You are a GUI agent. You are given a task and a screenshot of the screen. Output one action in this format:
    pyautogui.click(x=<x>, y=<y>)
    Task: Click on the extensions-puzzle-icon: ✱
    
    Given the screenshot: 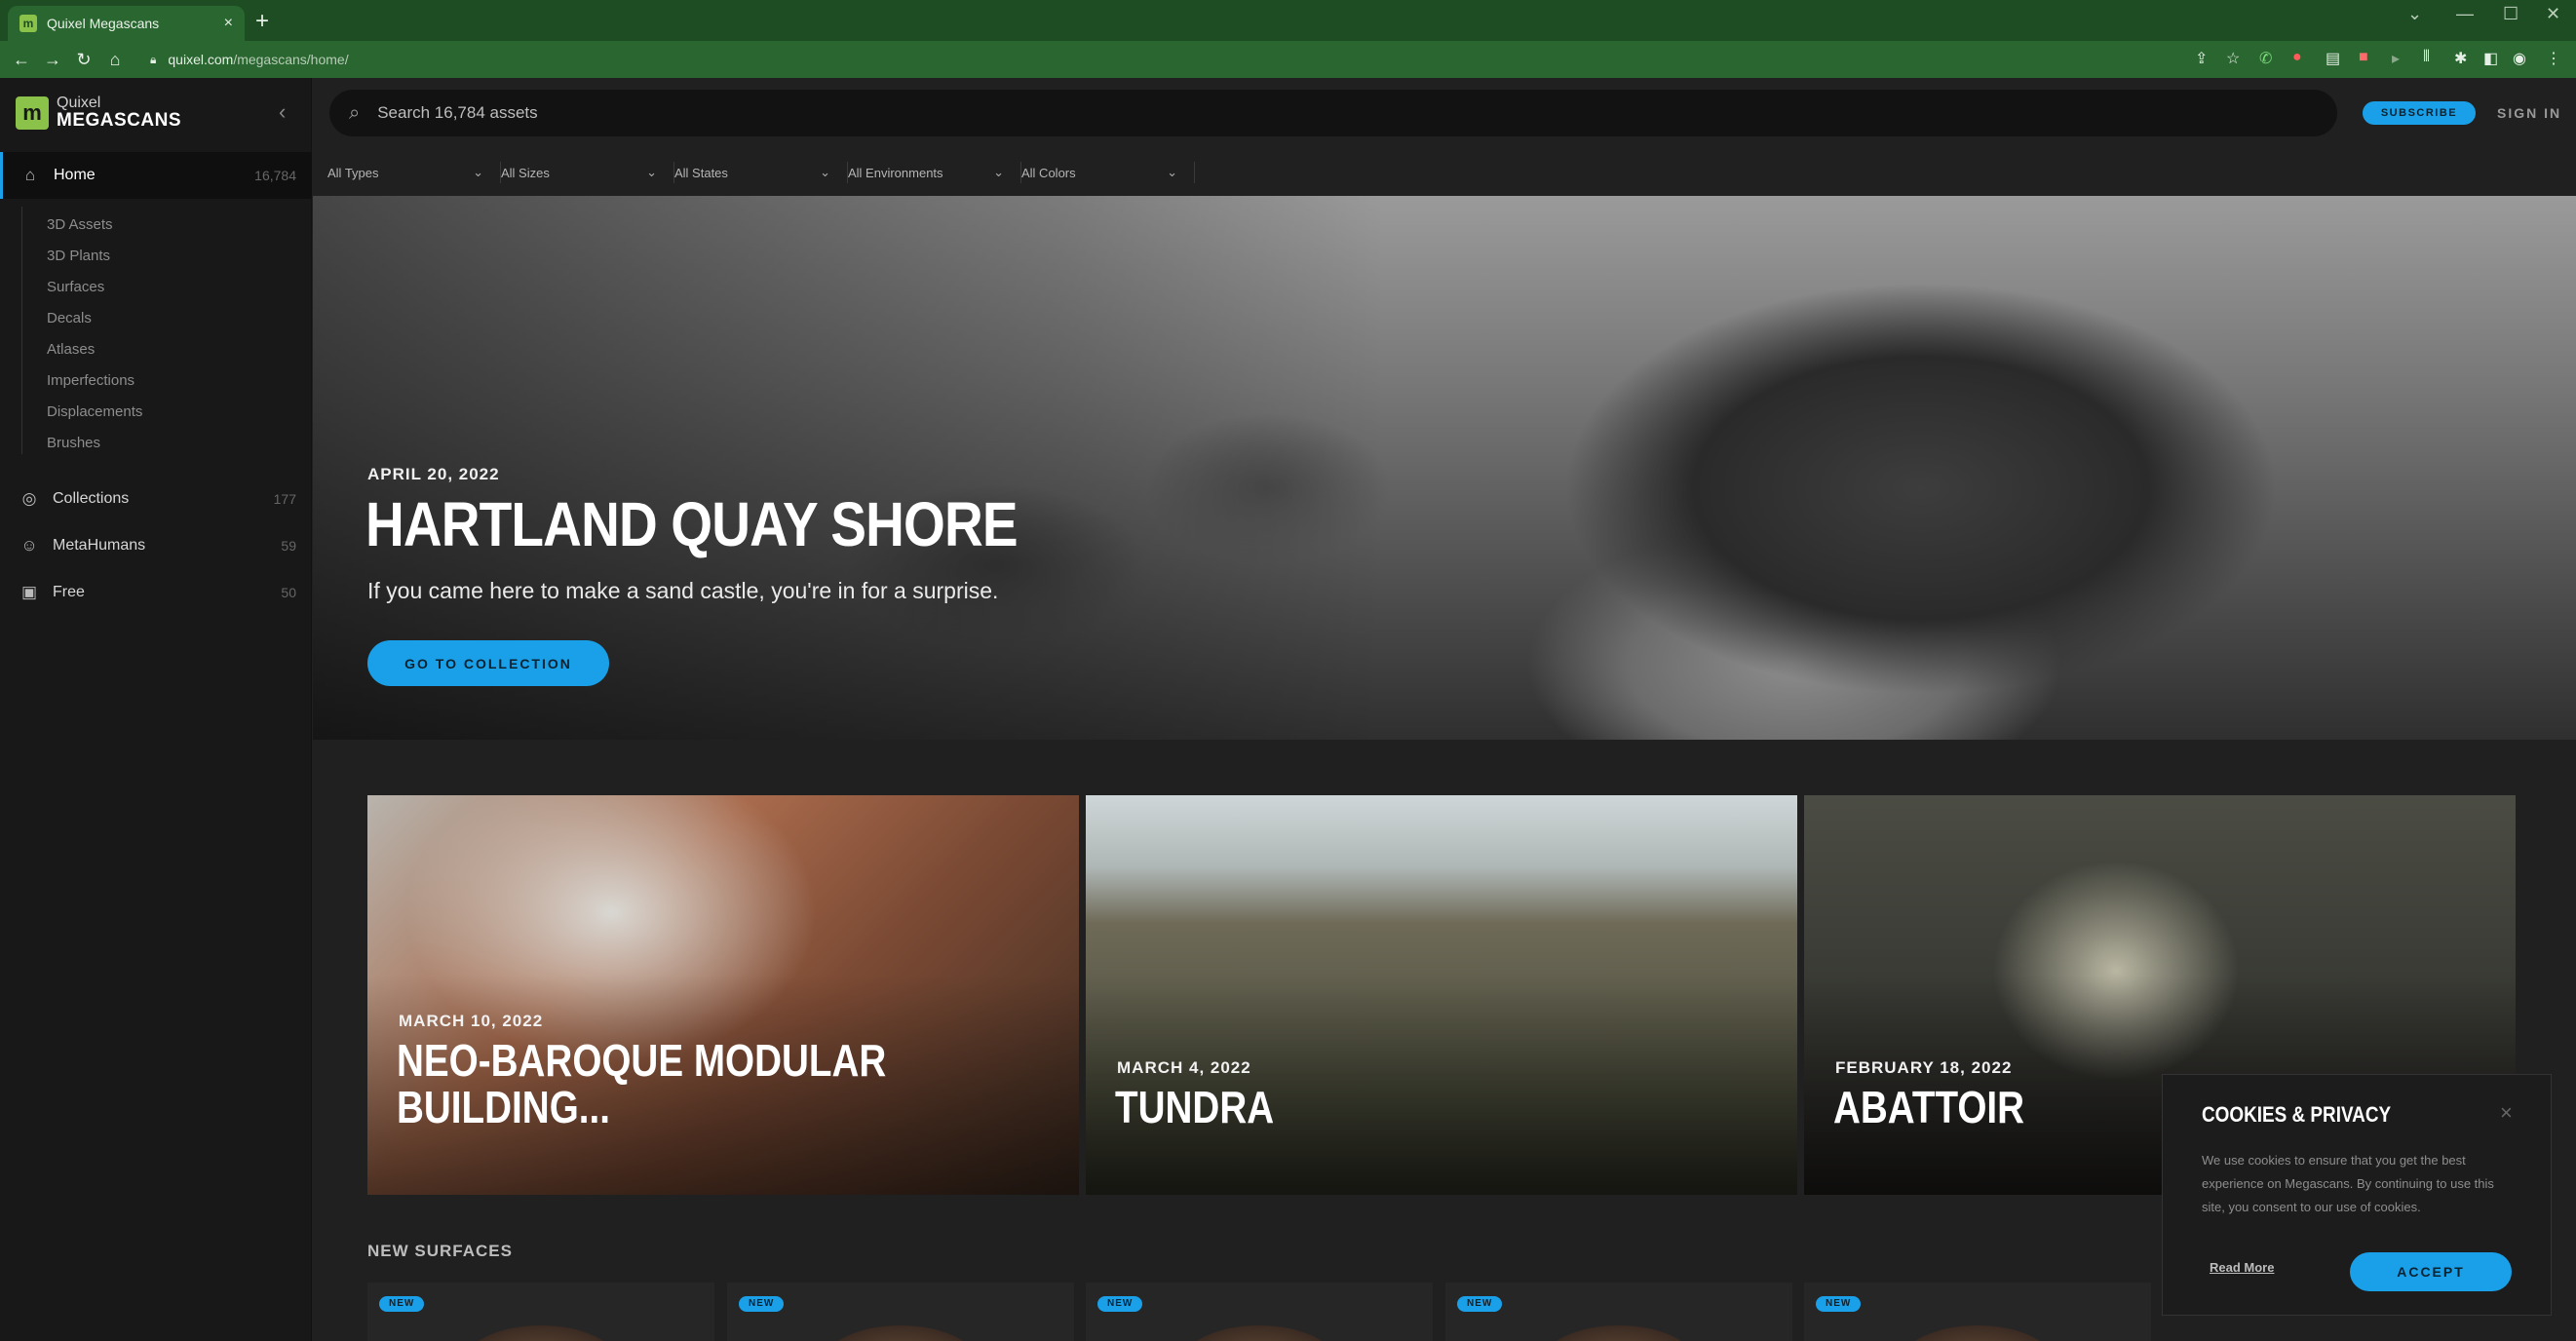 What is the action you would take?
    pyautogui.click(x=2460, y=59)
    